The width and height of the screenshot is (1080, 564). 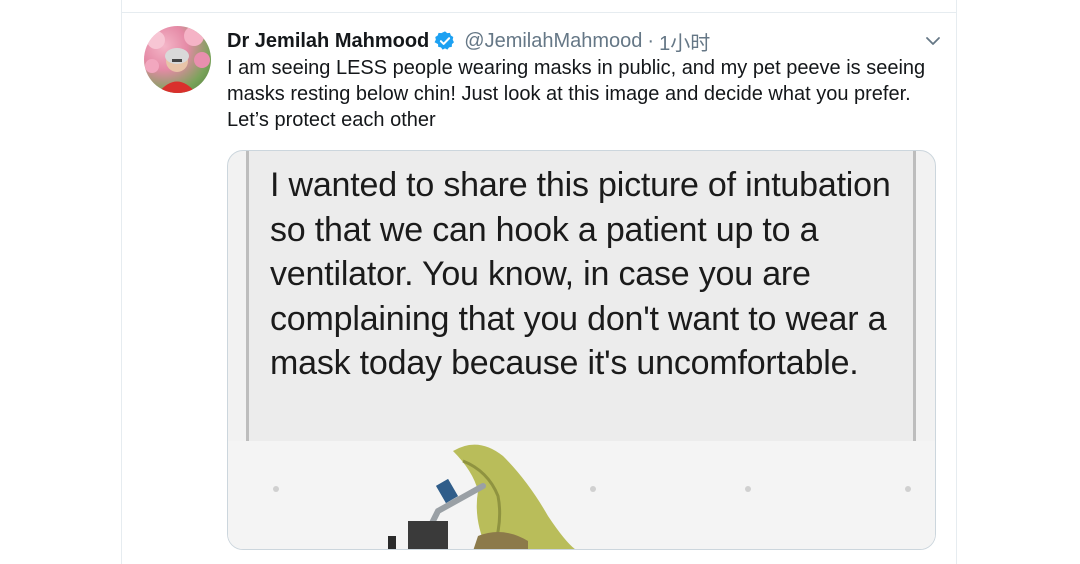 I want to click on tweet-header: Dr Jemilah Mahmood @JemilahMahmood · 1小时, so click(x=583, y=41).